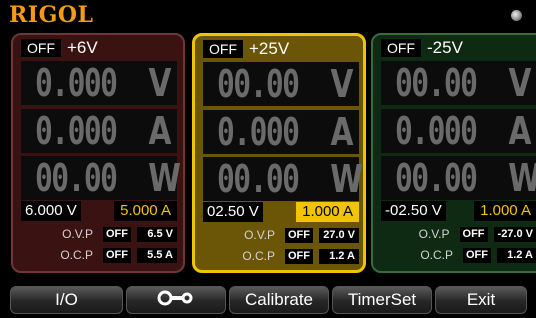 This screenshot has height=318, width=536. I want to click on set-voltage: -02.50 V, so click(413, 211).